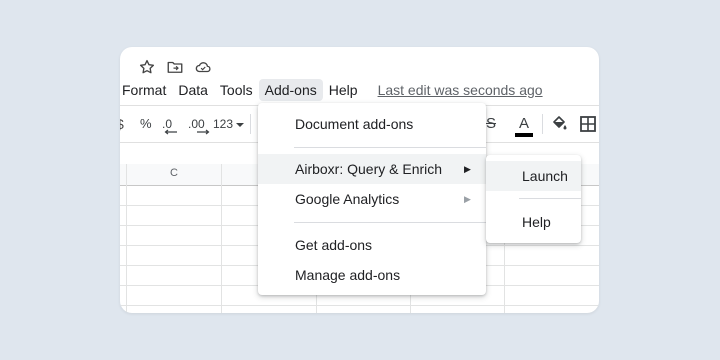 The image size is (720, 360). Describe the element at coordinates (223, 124) in the screenshot. I see `number-format-label: 123` at that location.